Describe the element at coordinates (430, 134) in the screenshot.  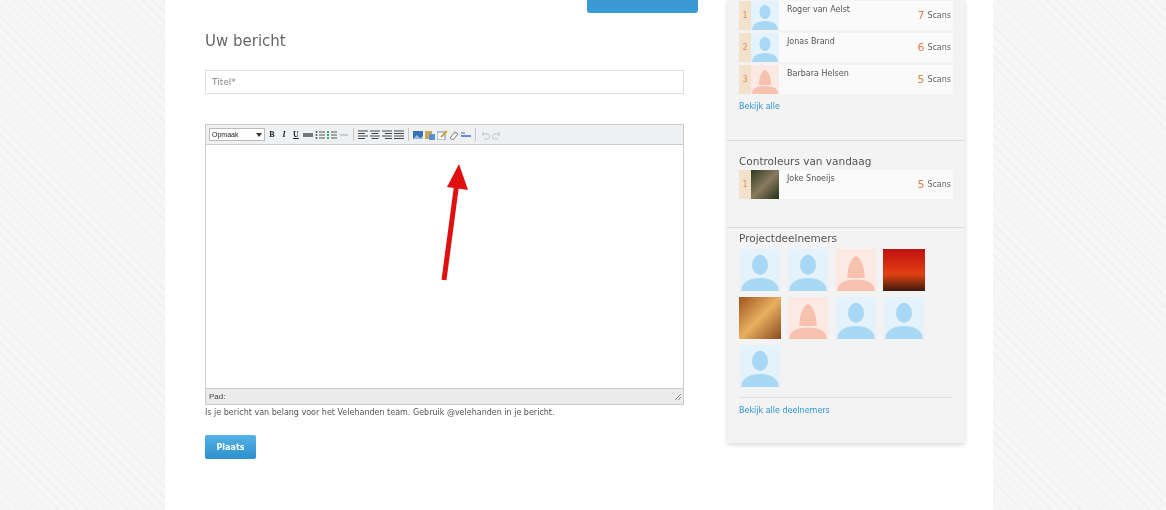
I see `paste-icon` at that location.